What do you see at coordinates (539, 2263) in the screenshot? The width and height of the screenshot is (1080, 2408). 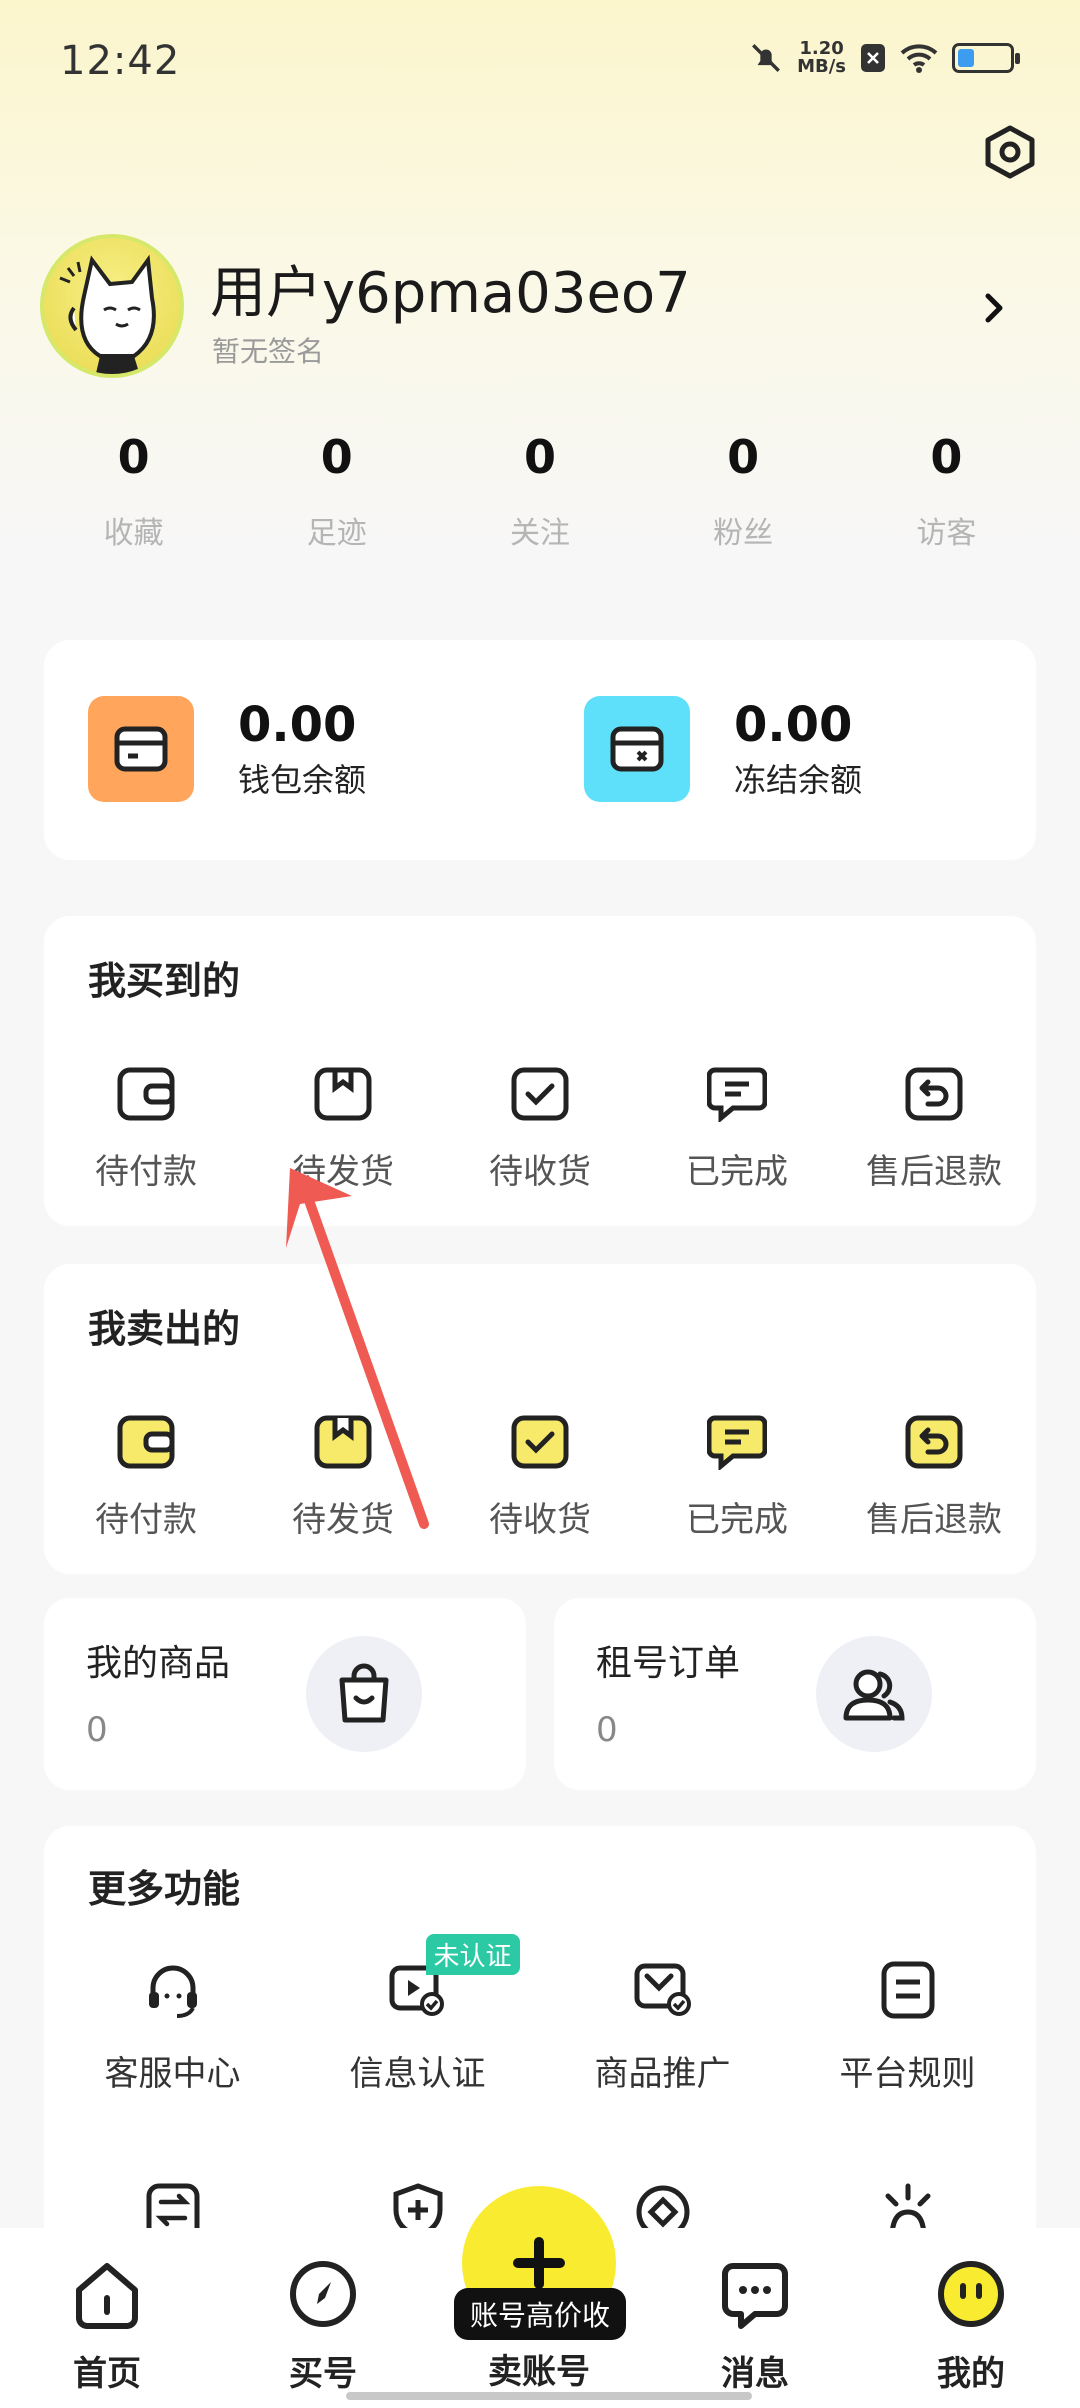 I see `plus-icon` at bounding box center [539, 2263].